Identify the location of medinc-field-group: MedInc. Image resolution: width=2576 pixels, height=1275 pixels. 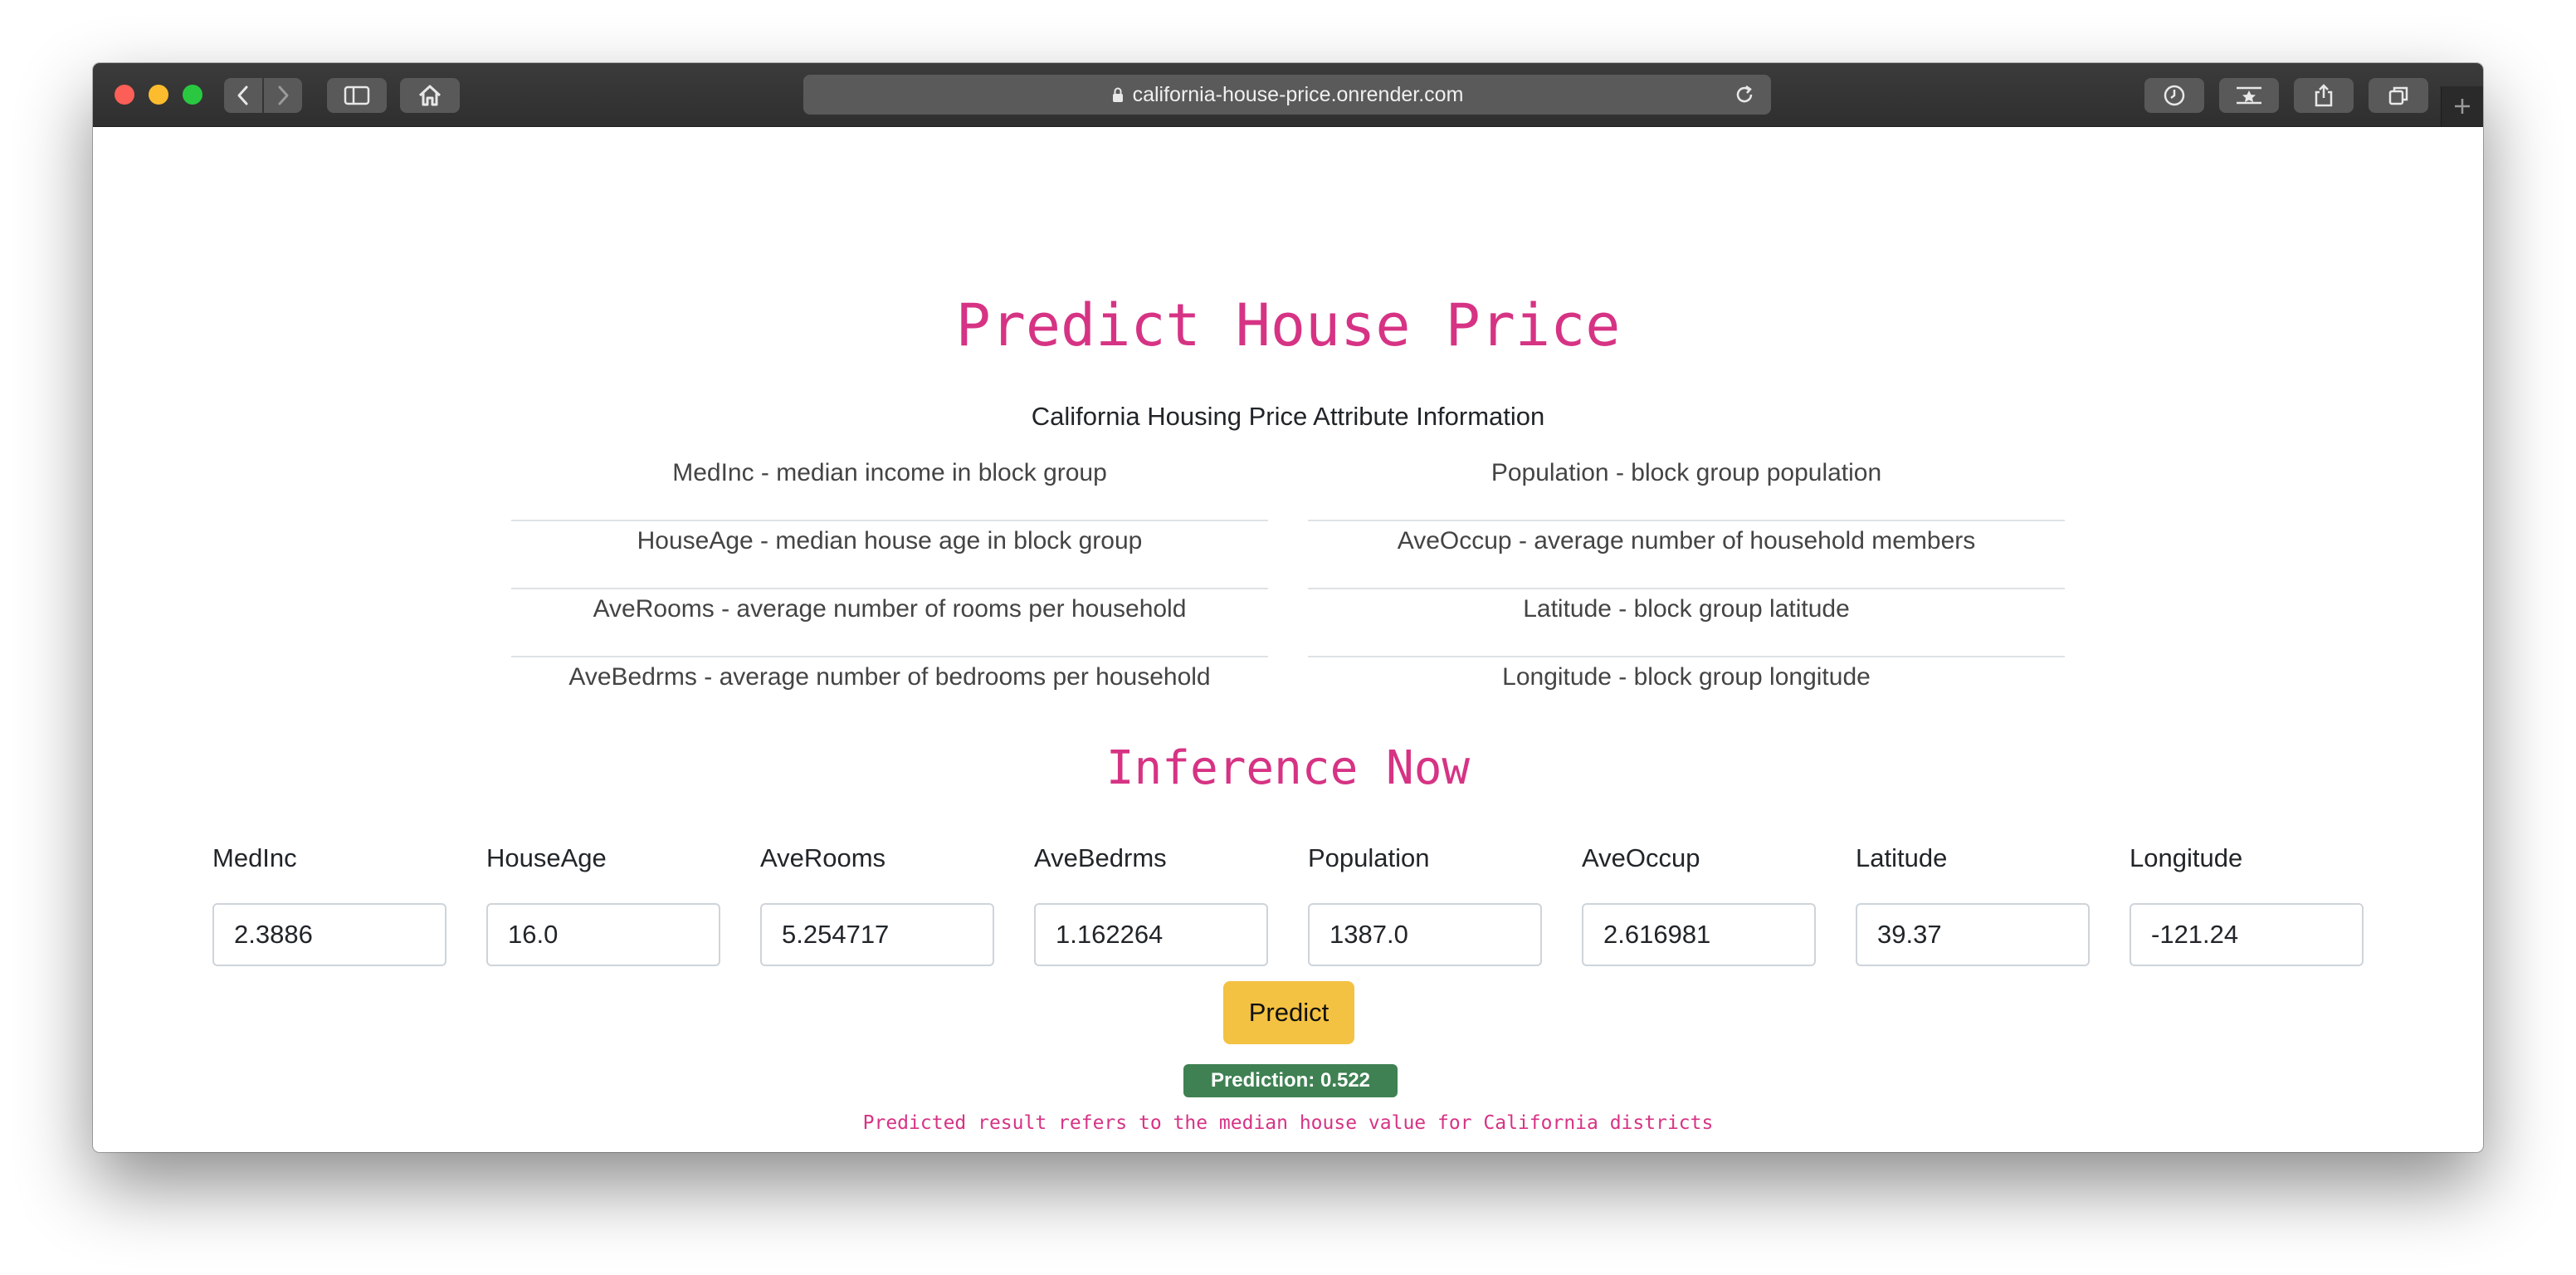
(329, 904).